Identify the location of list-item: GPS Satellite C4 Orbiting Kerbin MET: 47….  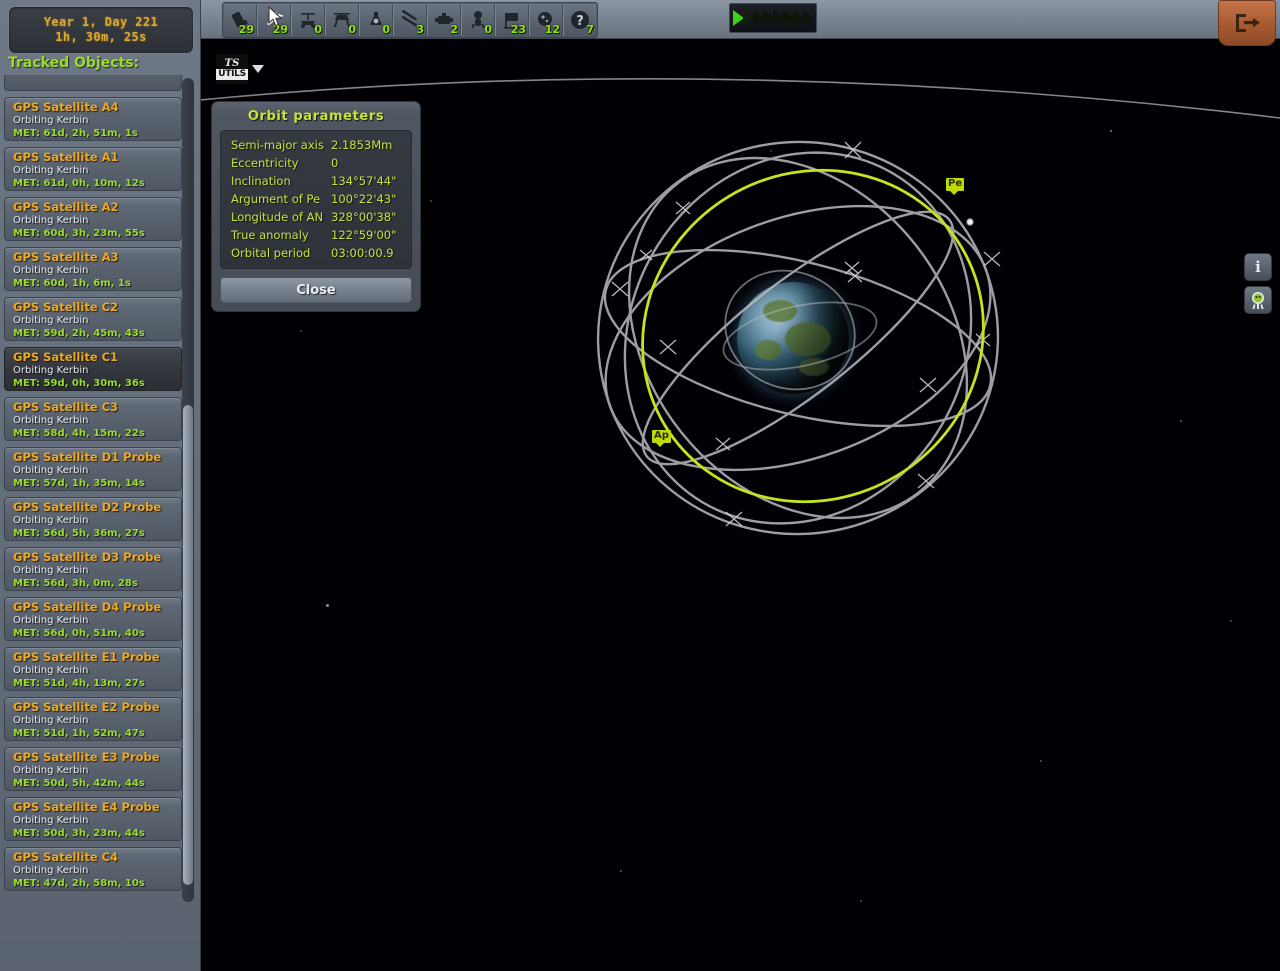
(93, 869).